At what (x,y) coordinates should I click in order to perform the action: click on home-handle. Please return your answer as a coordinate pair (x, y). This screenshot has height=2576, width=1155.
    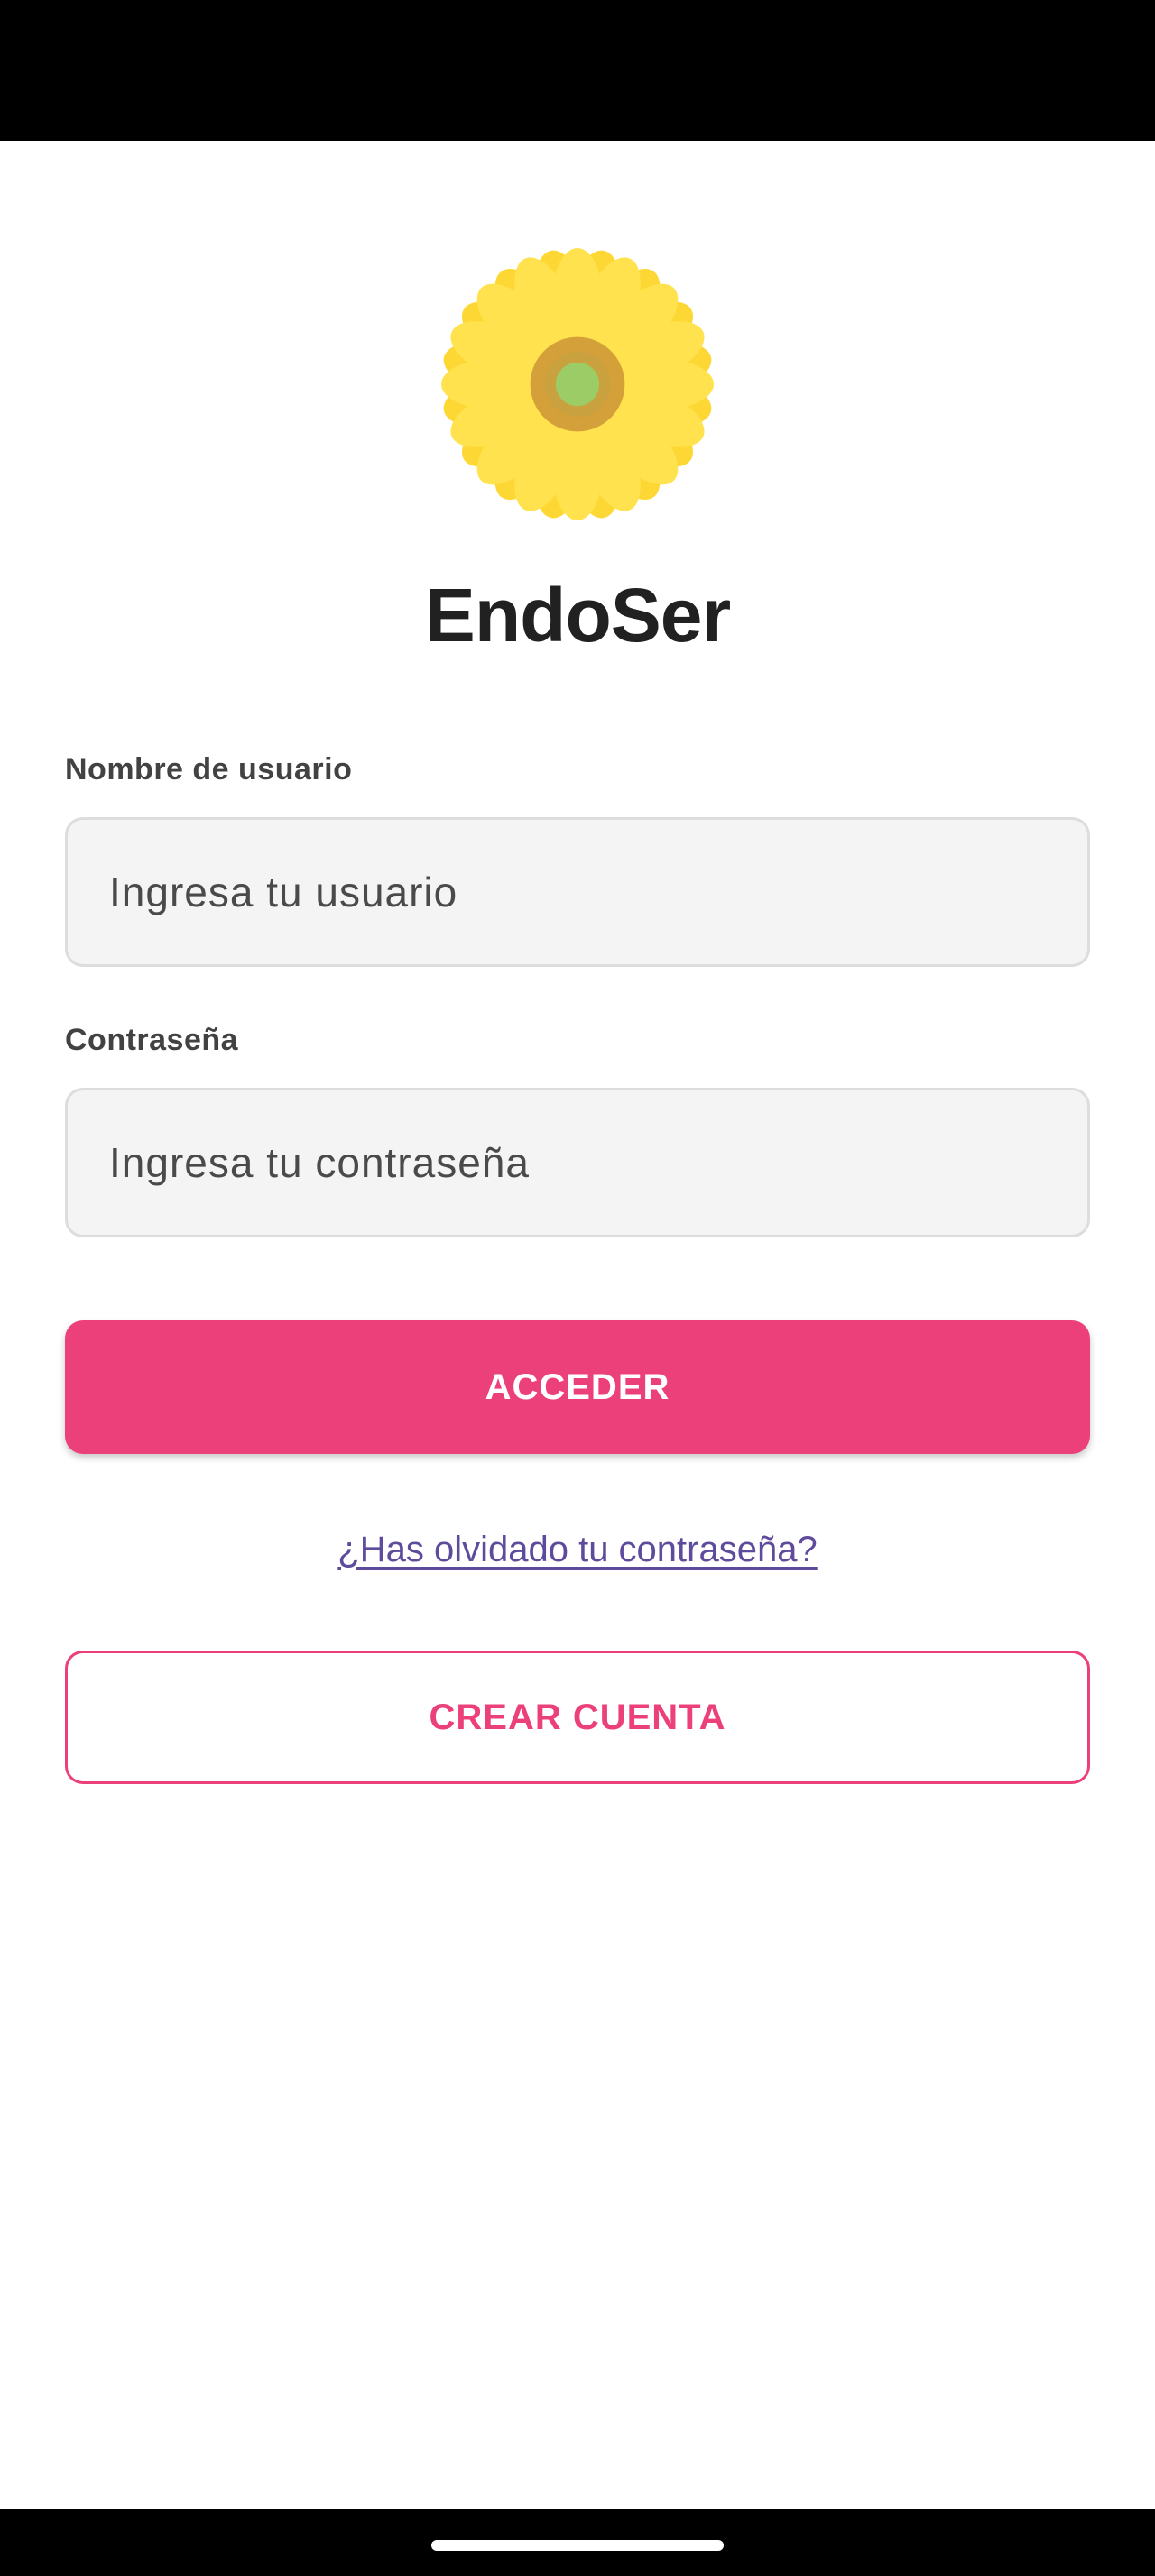
    Looking at the image, I should click on (577, 2546).